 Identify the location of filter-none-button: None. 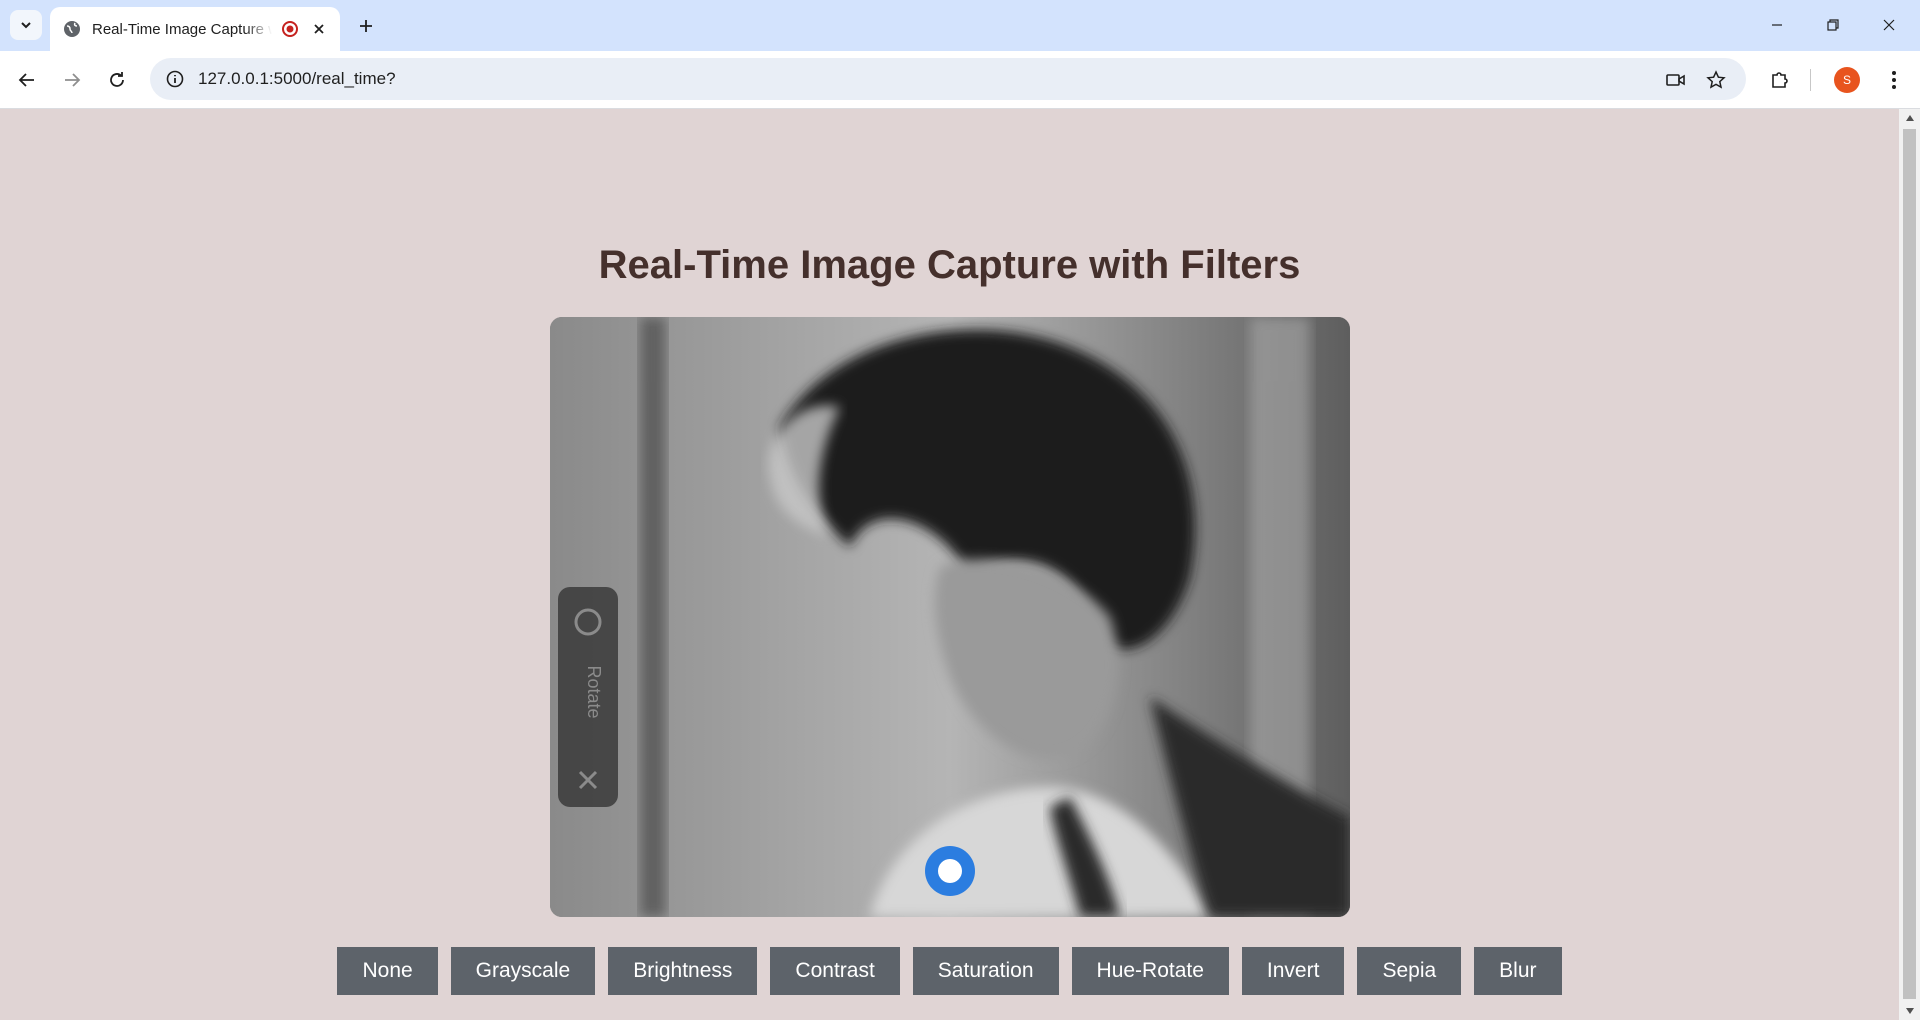
(387, 971).